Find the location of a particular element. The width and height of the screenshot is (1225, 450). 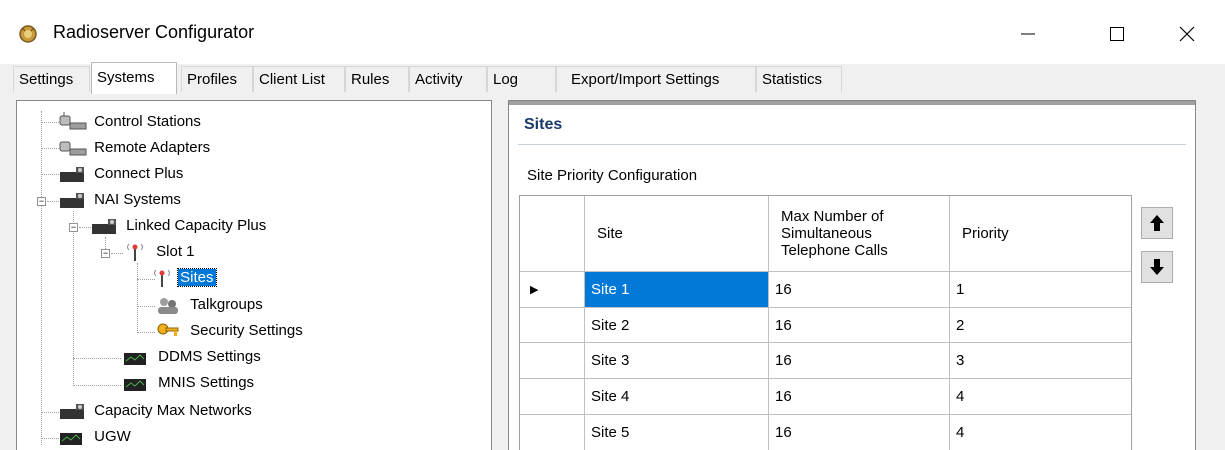

move-up-button is located at coordinates (1157, 223).